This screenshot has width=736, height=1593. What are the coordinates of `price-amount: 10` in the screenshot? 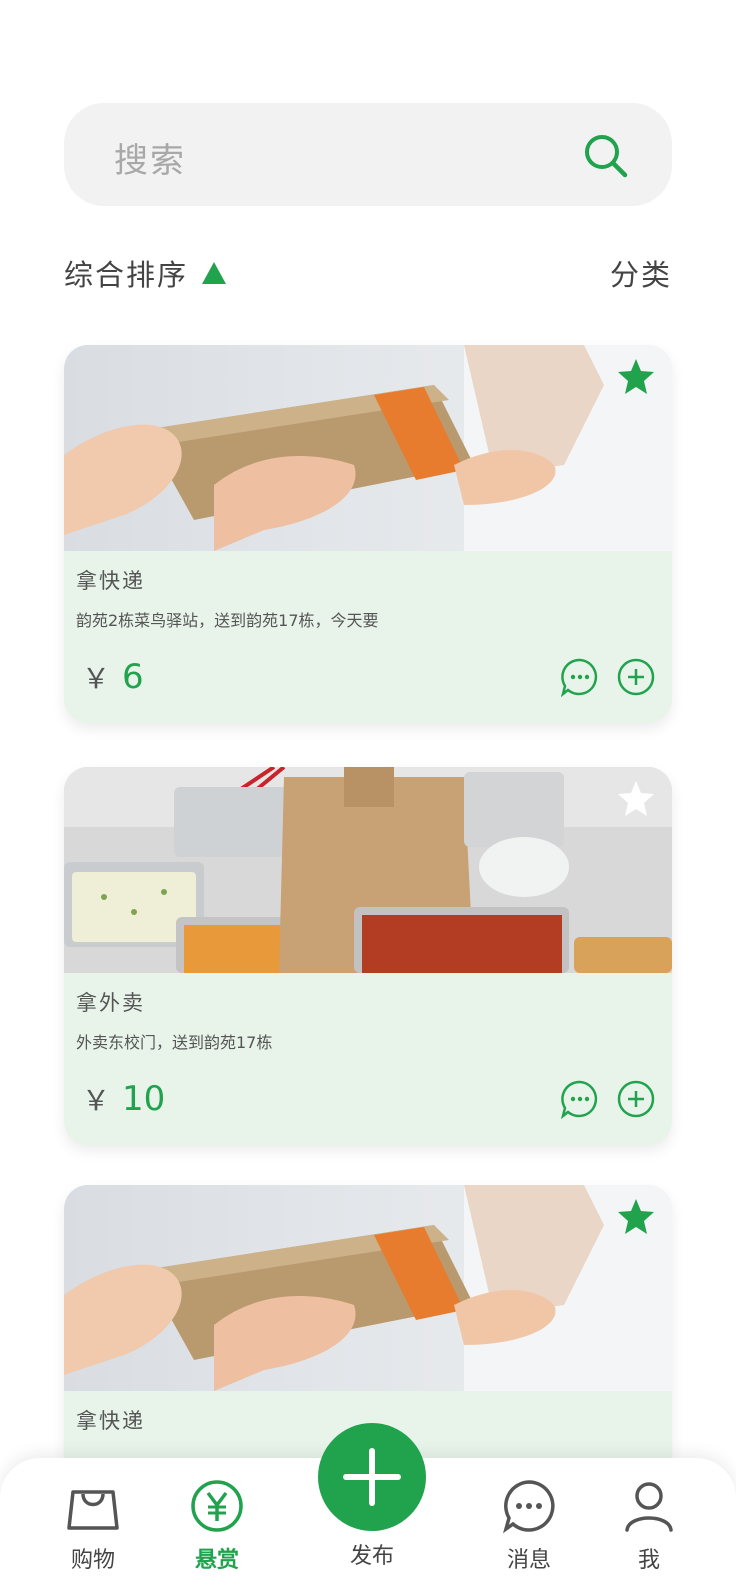 It's located at (144, 1099).